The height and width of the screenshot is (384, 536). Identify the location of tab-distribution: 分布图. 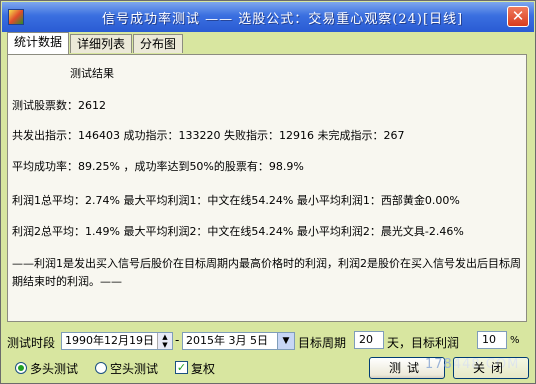
(158, 43).